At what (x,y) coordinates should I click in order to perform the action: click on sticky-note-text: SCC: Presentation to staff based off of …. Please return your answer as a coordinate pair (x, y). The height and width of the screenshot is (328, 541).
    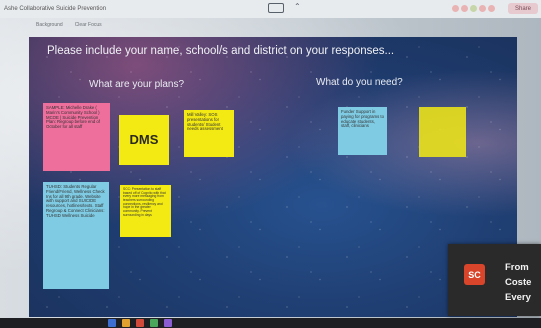
    Looking at the image, I should click on (144, 202).